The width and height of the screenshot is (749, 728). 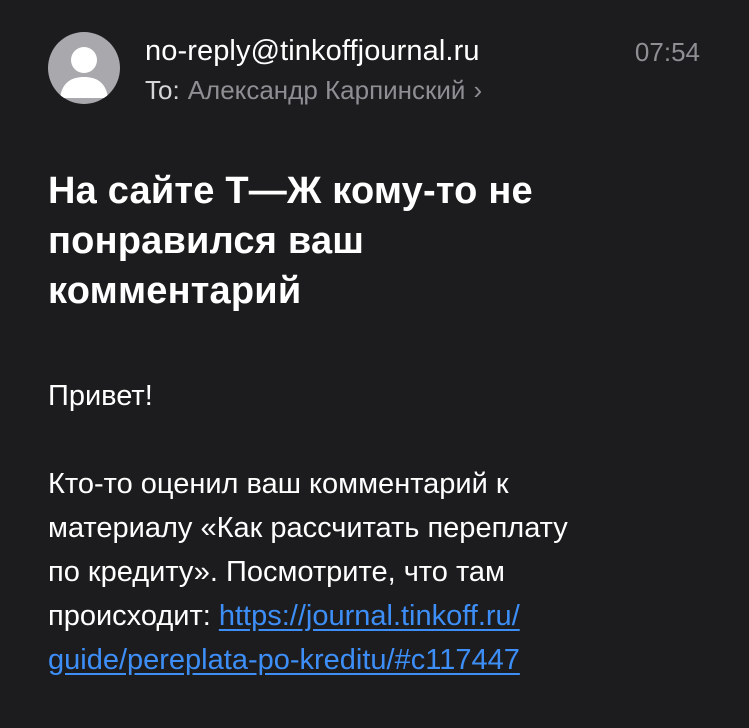 I want to click on sender-avatar, so click(x=84, y=68).